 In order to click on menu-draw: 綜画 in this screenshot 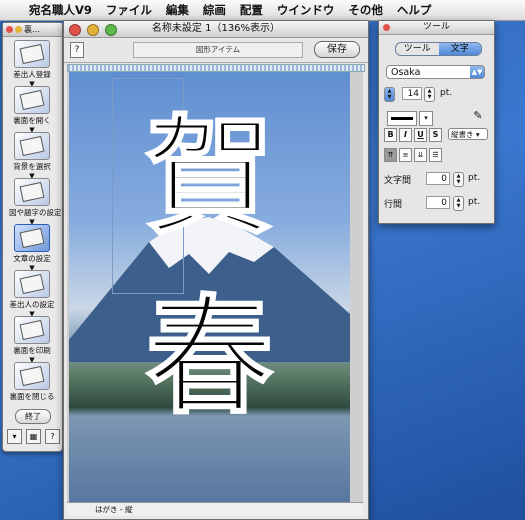, I will do `click(214, 10)`.